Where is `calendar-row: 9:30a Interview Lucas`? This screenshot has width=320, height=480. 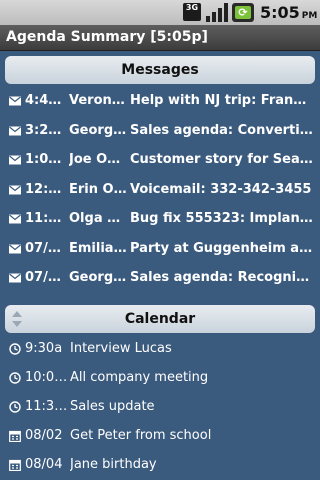
calendar-row: 9:30a Interview Lucas is located at coordinates (160, 348).